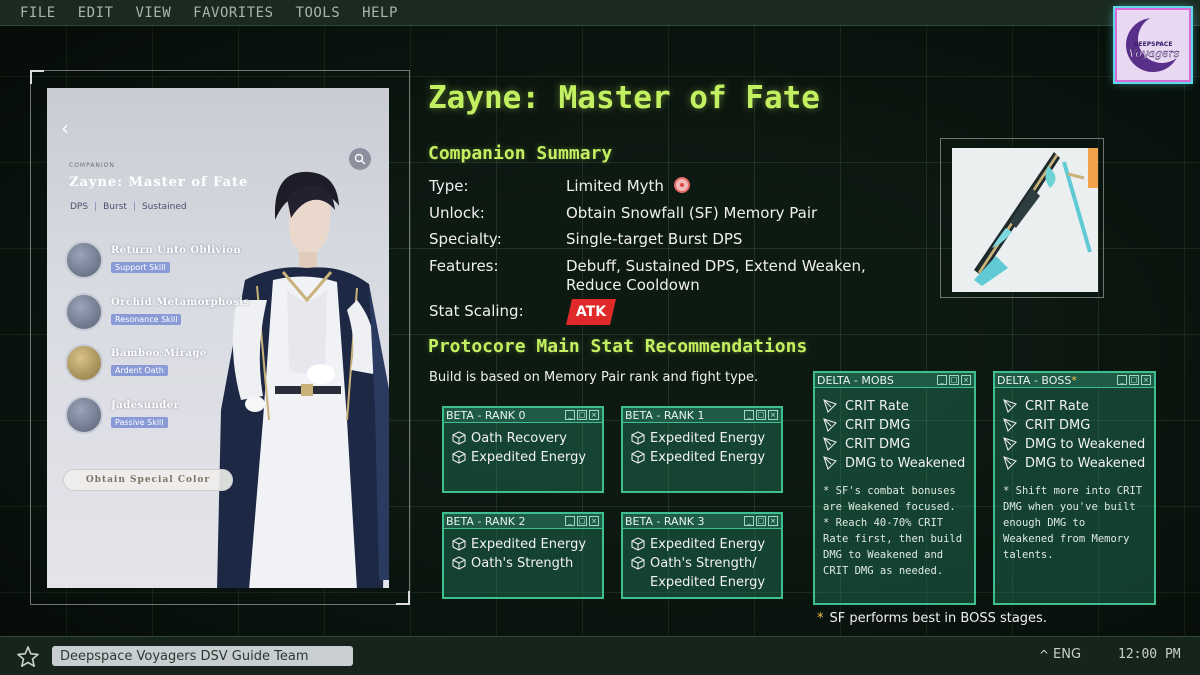  I want to click on skill-tag: Resonance Skill, so click(146, 319).